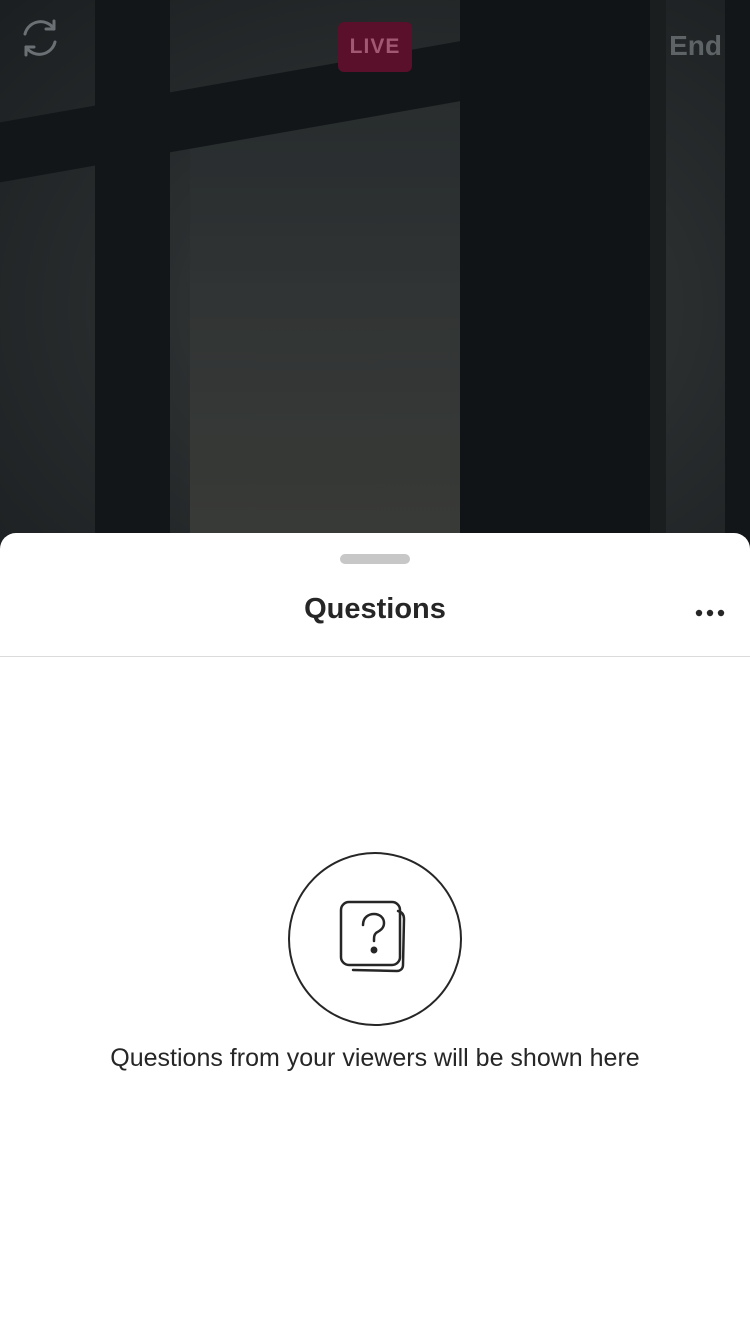 This screenshot has height=1333, width=750. I want to click on empty-state-icon-circle, so click(375, 939).